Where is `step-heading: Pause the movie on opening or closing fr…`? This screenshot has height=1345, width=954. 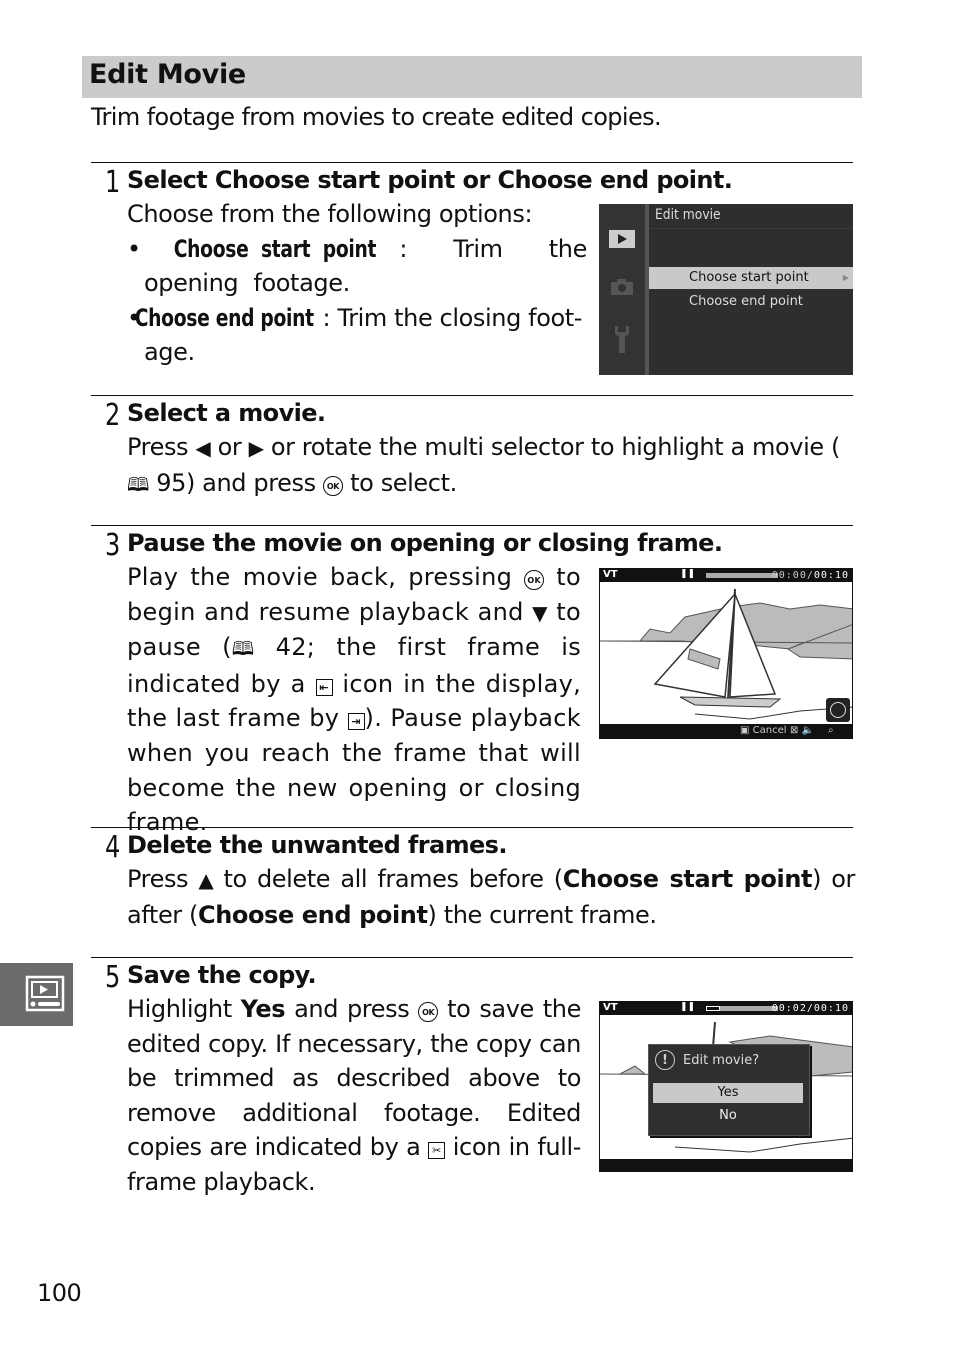 step-heading: Pause the movie on opening or closing fr… is located at coordinates (425, 543).